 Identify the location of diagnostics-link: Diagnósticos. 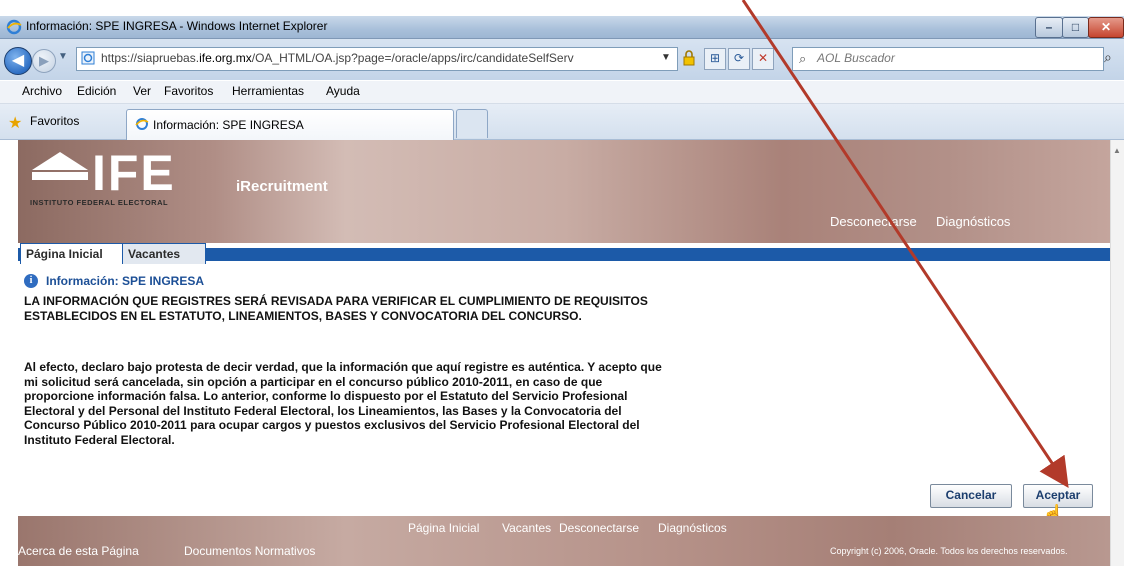
(973, 221).